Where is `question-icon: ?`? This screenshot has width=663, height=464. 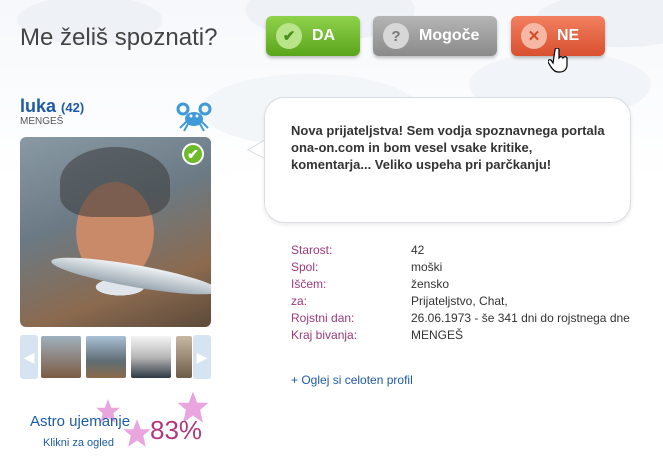
question-icon: ? is located at coordinates (396, 36).